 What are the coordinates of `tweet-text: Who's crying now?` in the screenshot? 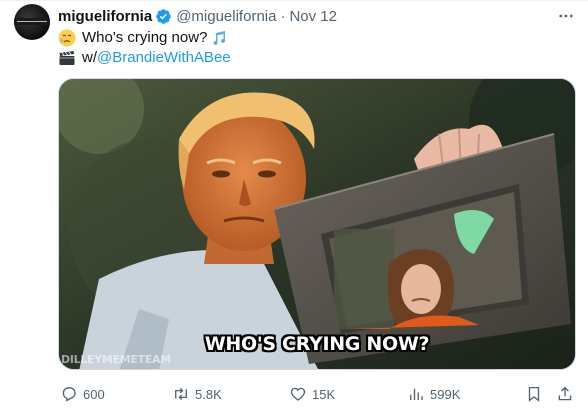 It's located at (145, 37).